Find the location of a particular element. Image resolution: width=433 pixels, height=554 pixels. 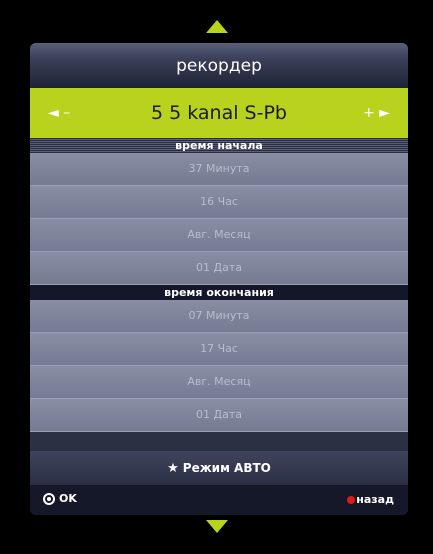

channel-next-button: + ► is located at coordinates (376, 113).